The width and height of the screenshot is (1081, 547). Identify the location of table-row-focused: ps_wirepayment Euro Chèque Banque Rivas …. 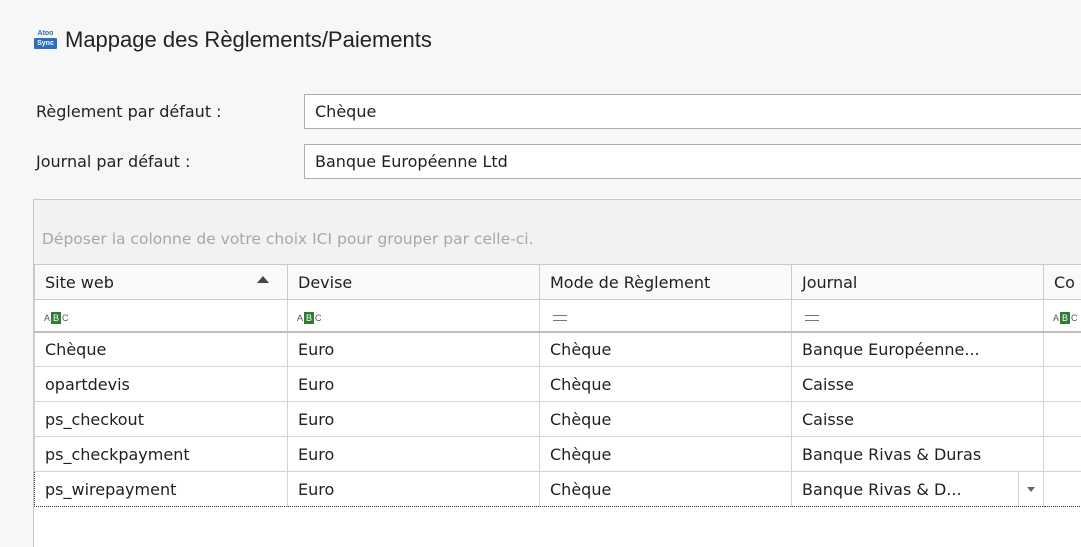
(557, 489).